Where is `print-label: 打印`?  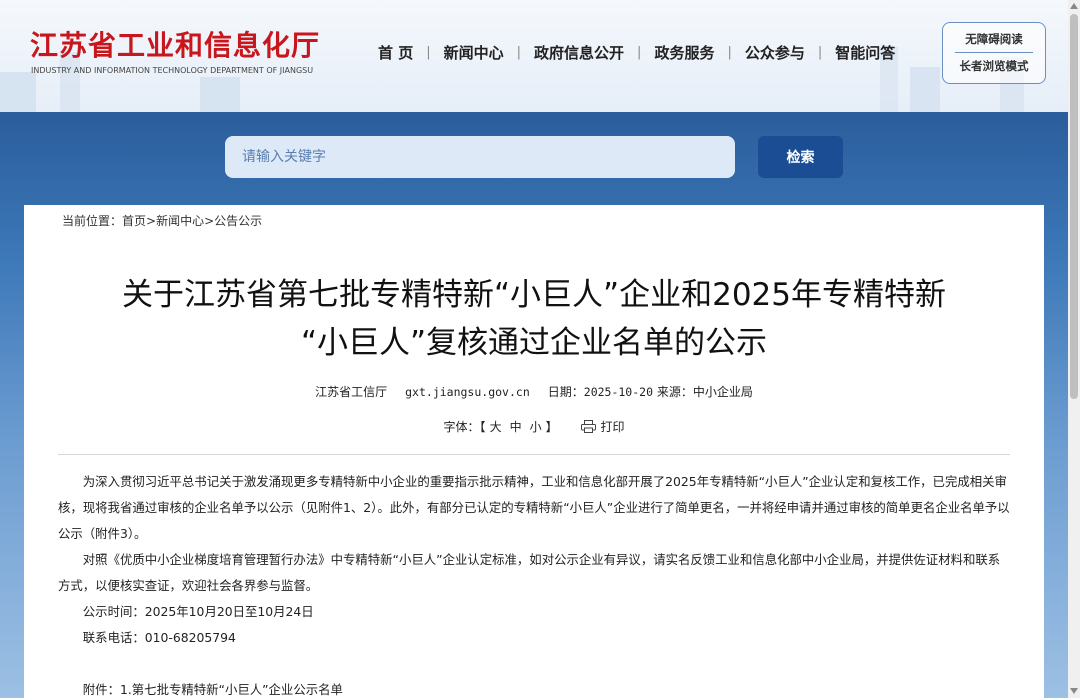 print-label: 打印 is located at coordinates (612, 427).